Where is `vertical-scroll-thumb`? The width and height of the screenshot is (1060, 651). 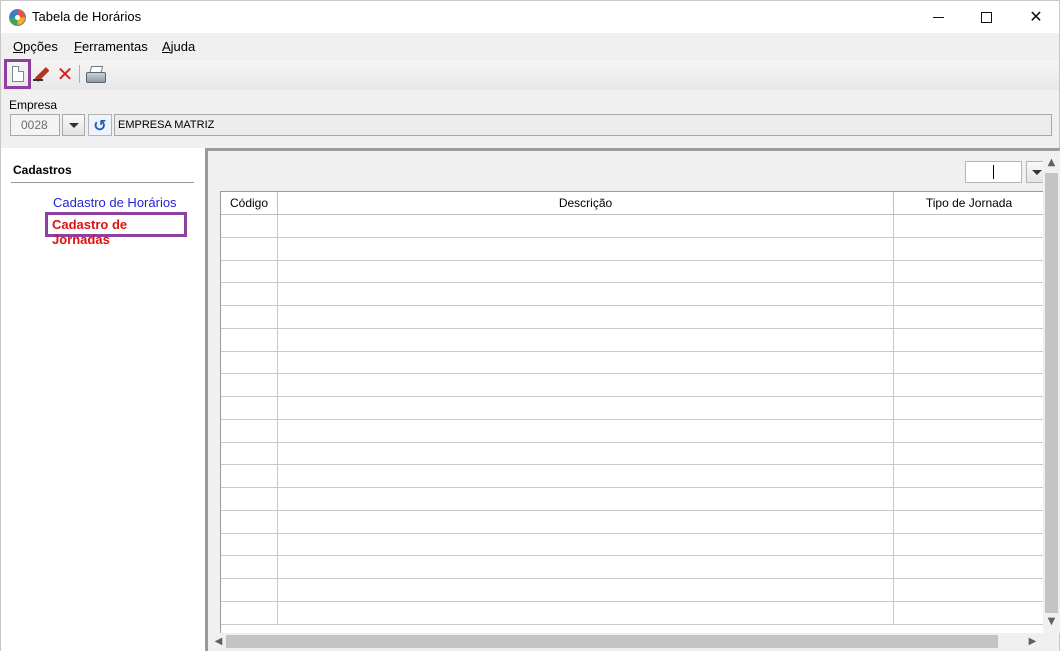 vertical-scroll-thumb is located at coordinates (1051, 393).